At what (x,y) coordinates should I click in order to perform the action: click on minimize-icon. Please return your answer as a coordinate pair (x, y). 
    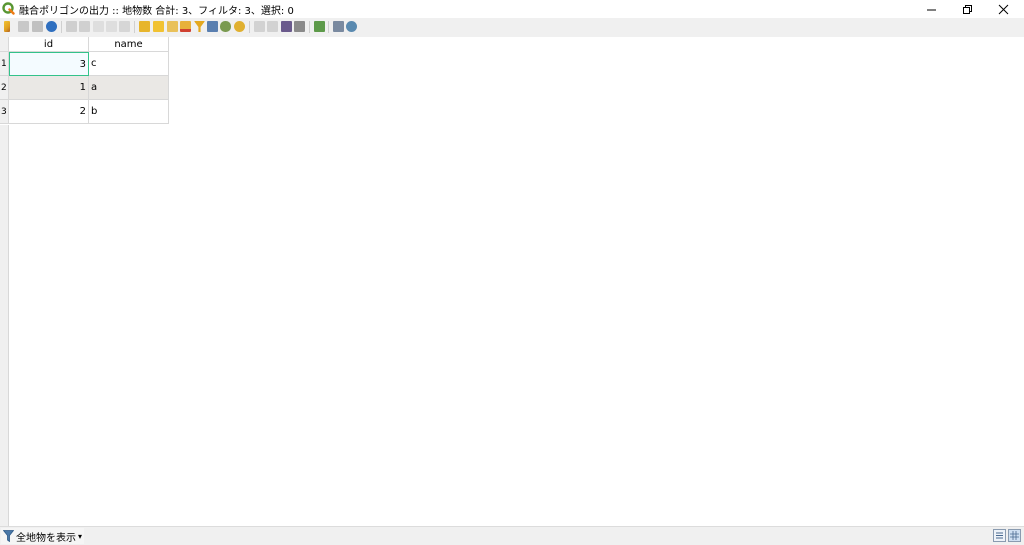
    Looking at the image, I should click on (931, 9).